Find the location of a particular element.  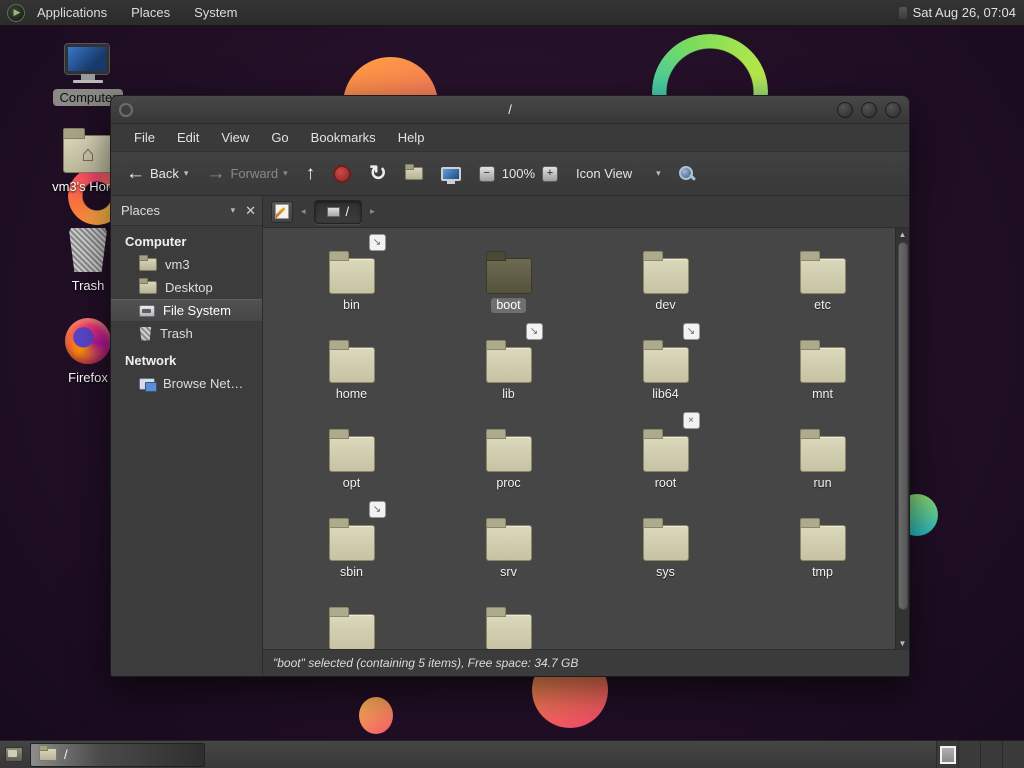

menu-file: File is located at coordinates (144, 138).